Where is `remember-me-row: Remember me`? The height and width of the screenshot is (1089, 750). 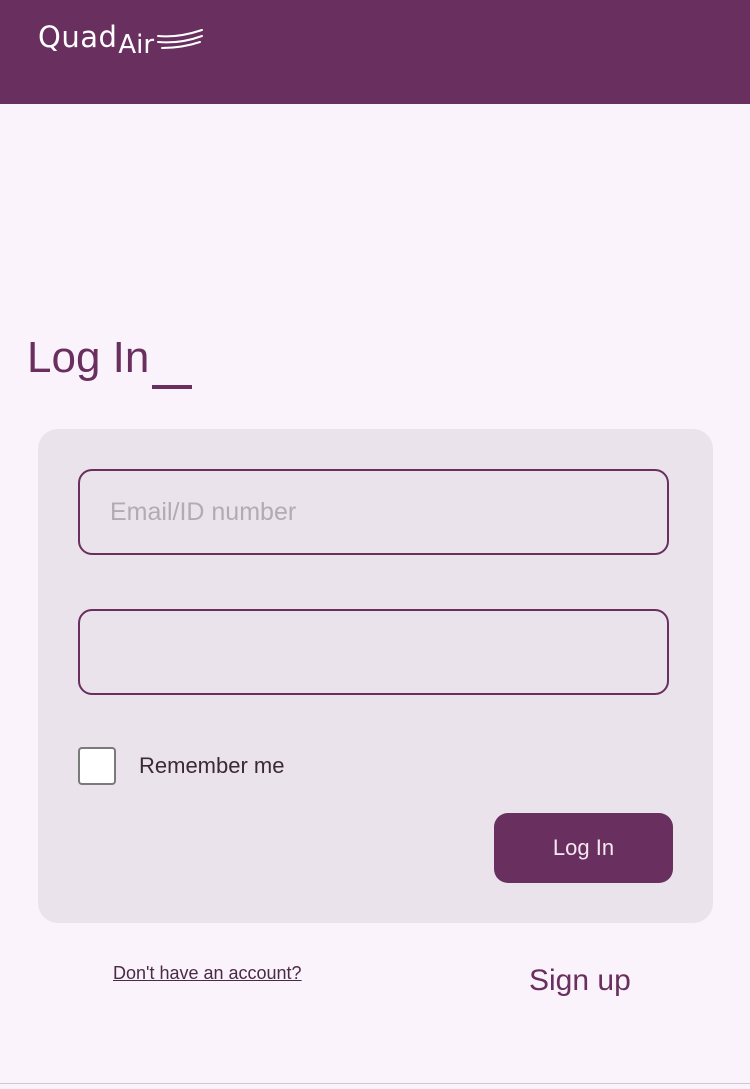
remember-me-row: Remember me is located at coordinates (181, 766).